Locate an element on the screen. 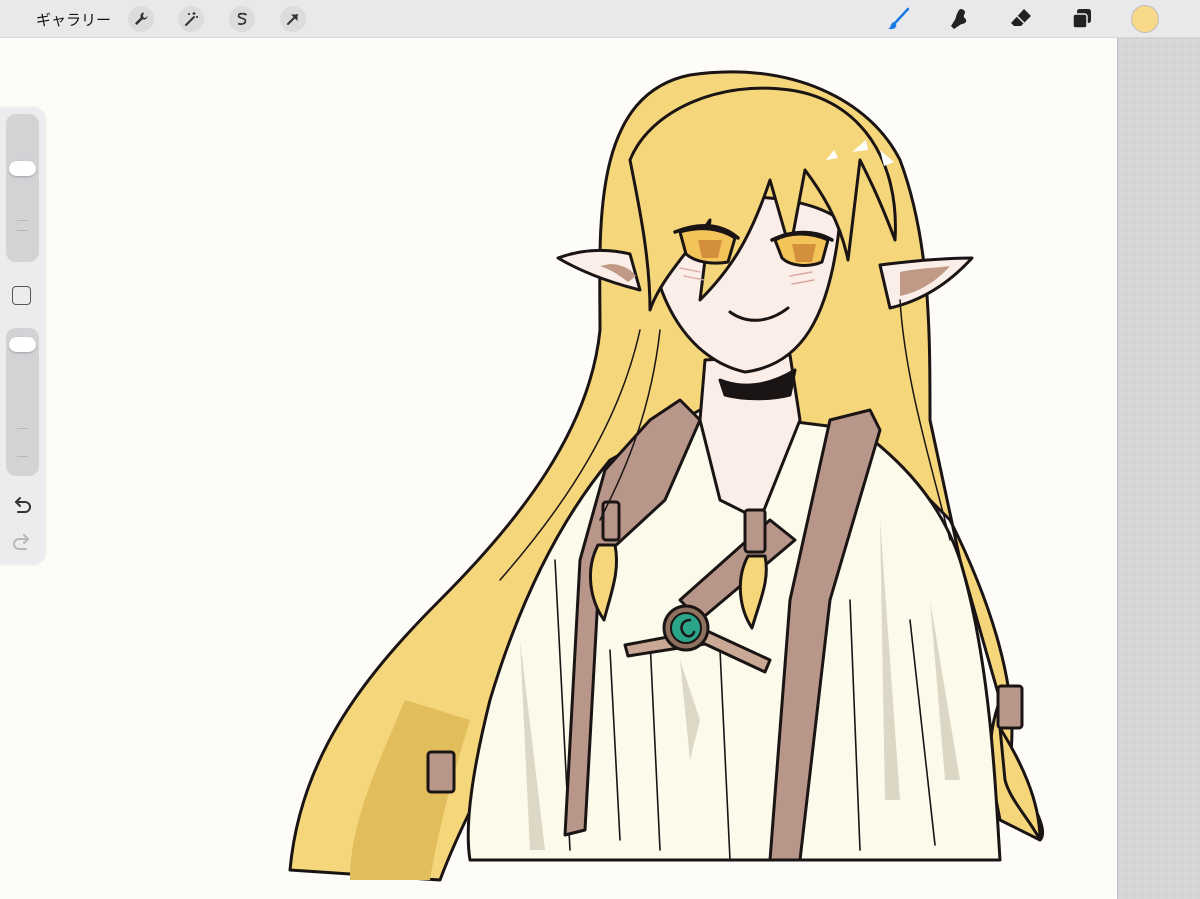  layers-tool-button is located at coordinates (1082, 19).